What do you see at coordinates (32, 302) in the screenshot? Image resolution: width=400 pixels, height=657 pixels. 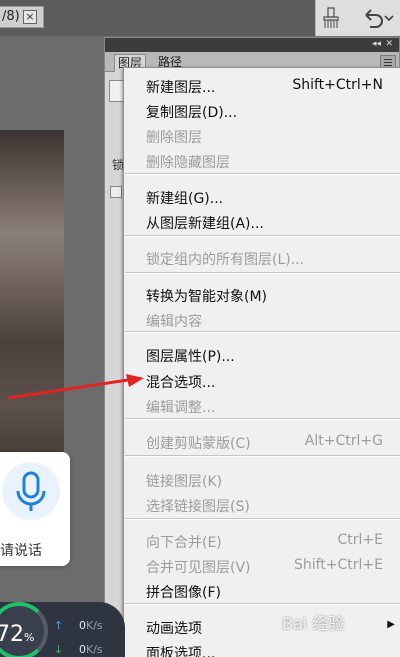 I see `document-image` at bounding box center [32, 302].